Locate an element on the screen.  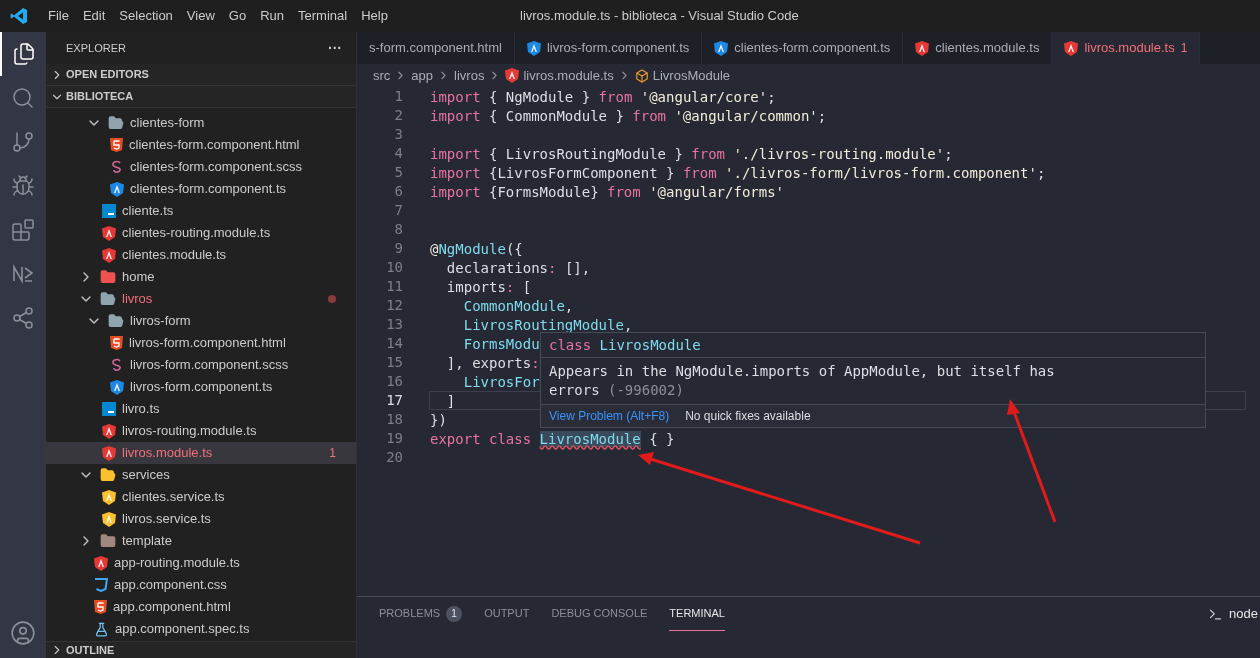
menu-item: Edit is located at coordinates (94, 16).